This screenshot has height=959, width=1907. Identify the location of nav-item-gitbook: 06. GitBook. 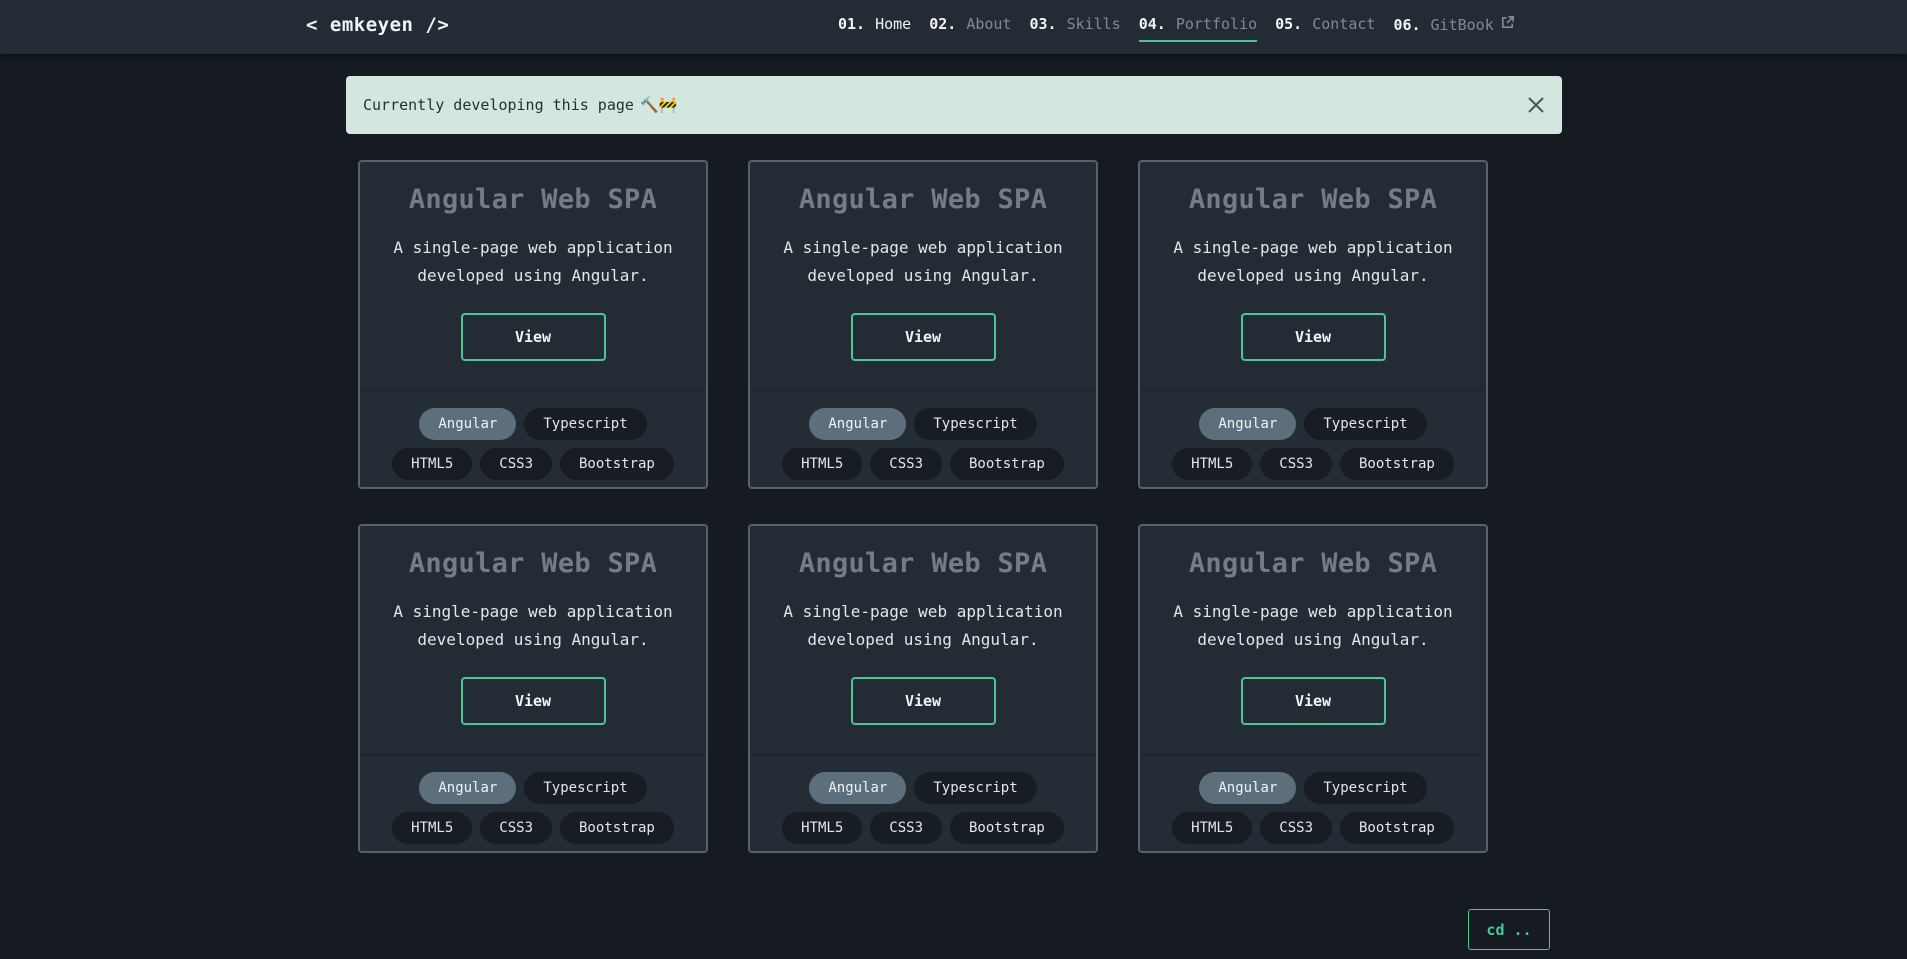
(1453, 21).